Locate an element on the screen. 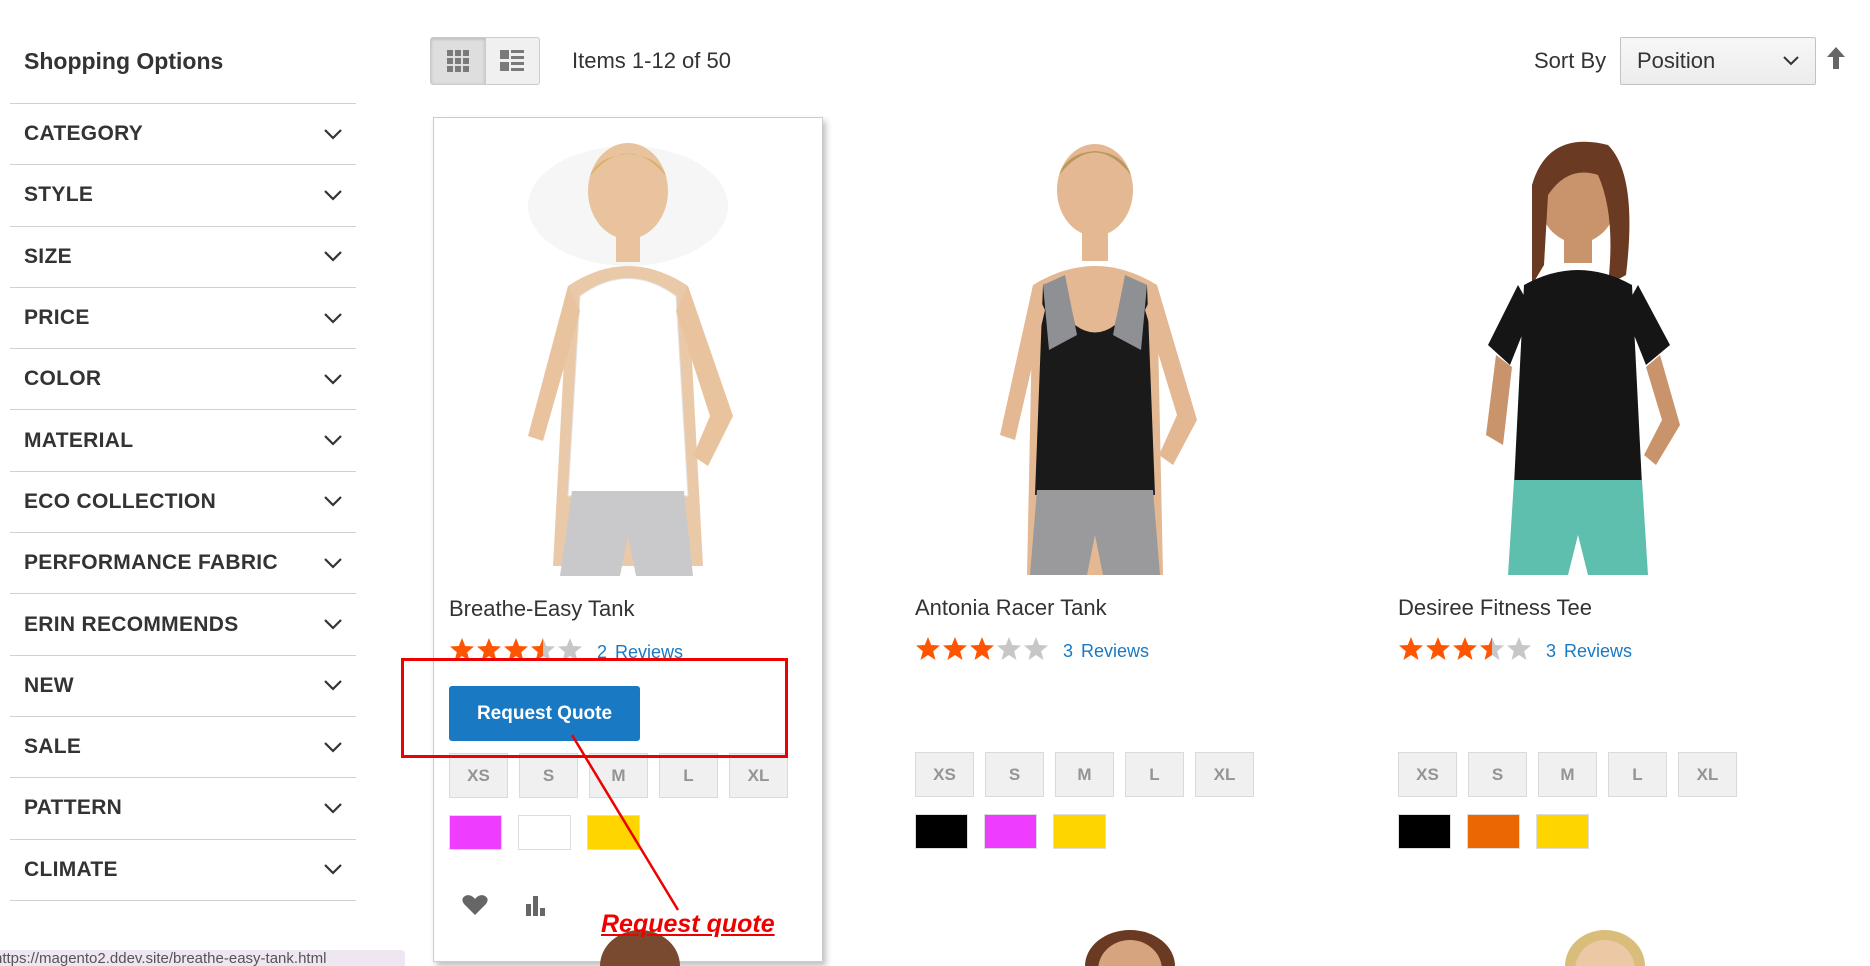 This screenshot has height=966, width=1870. grid-icon is located at coordinates (457, 61).